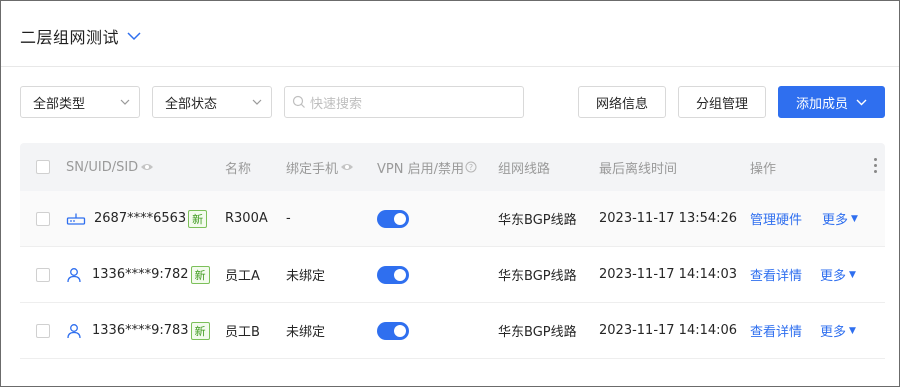  I want to click on page-title: 二层组网测试, so click(70, 37).